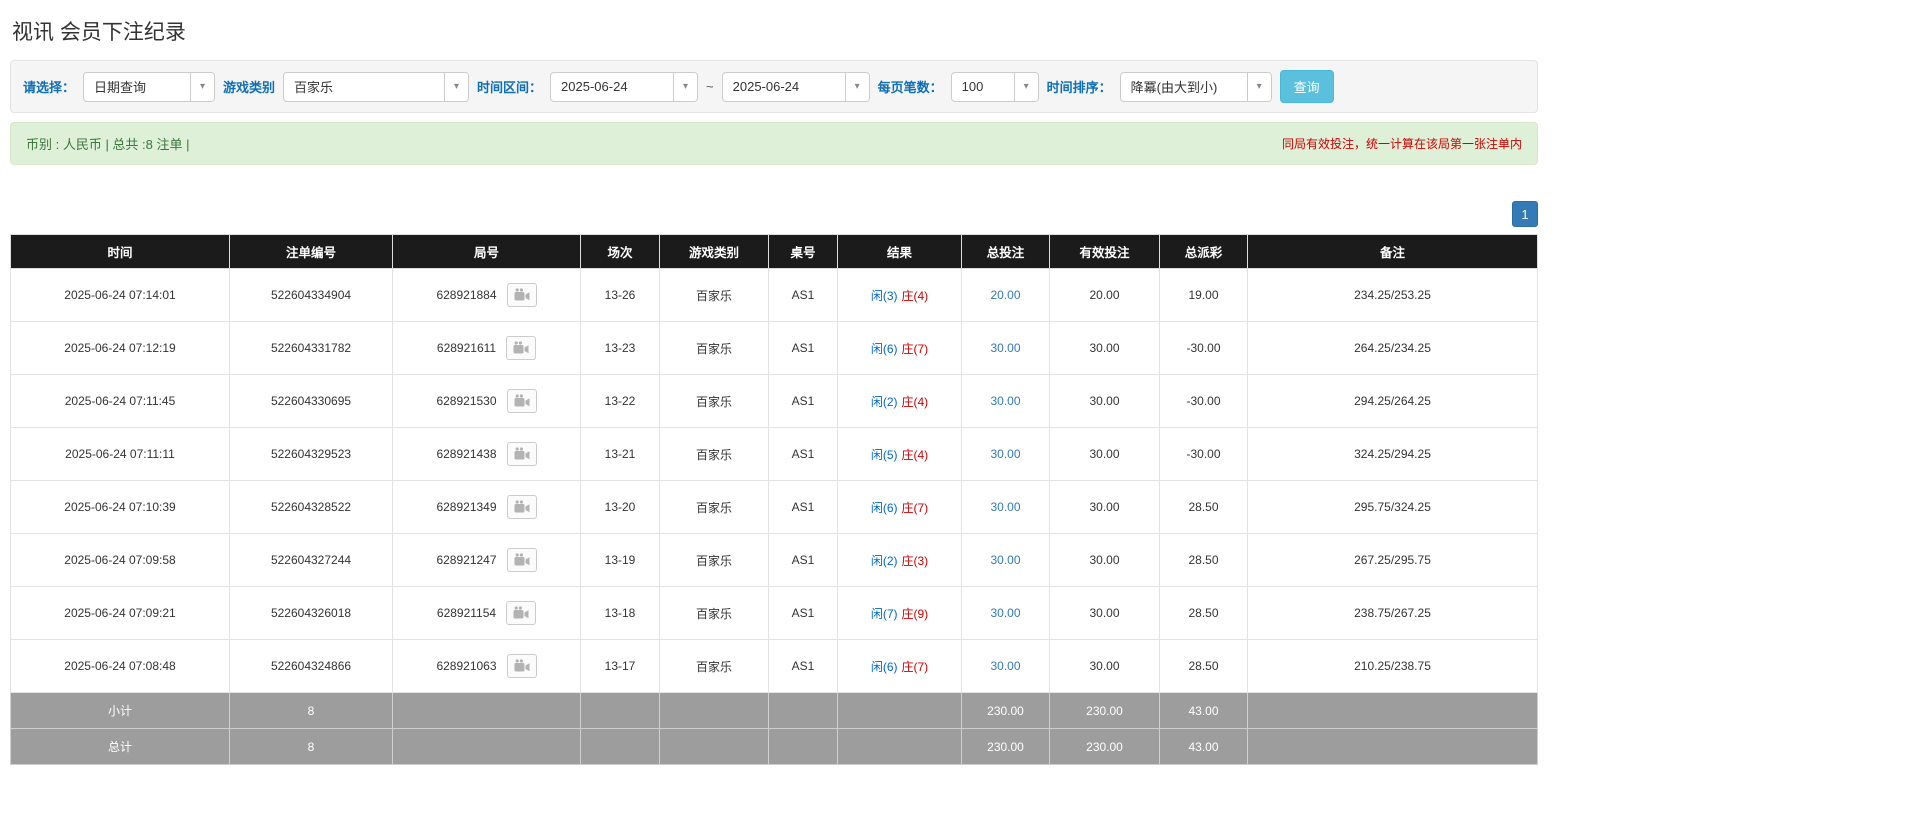 This screenshot has height=828, width=1916. I want to click on date-from-select: 2025-06-24 ▾, so click(624, 86).